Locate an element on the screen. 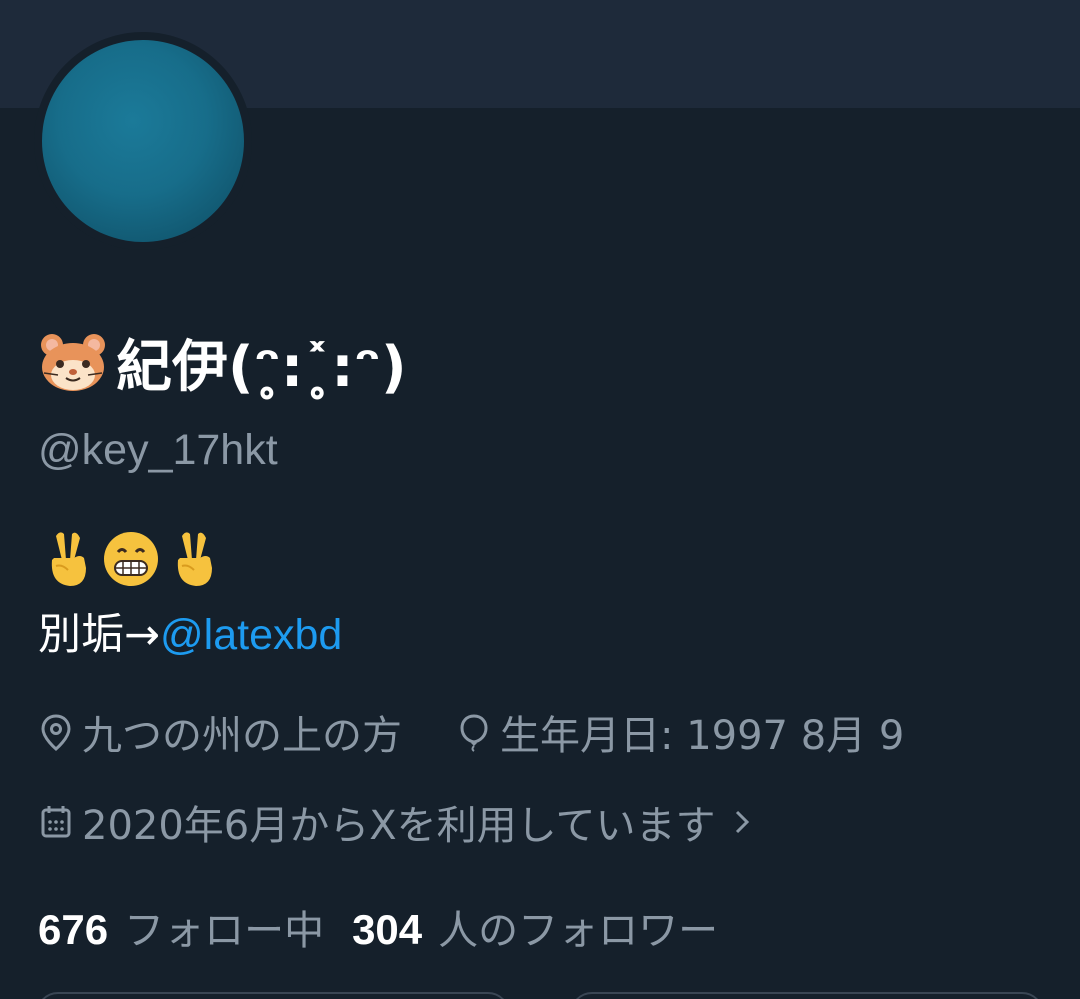 This screenshot has width=1080, height=999. following-label: フォロー中 is located at coordinates (224, 931).